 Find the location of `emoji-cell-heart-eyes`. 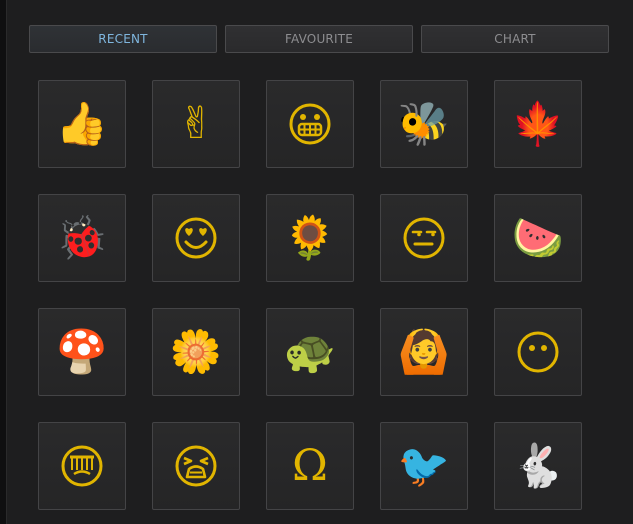

emoji-cell-heart-eyes is located at coordinates (196, 238).